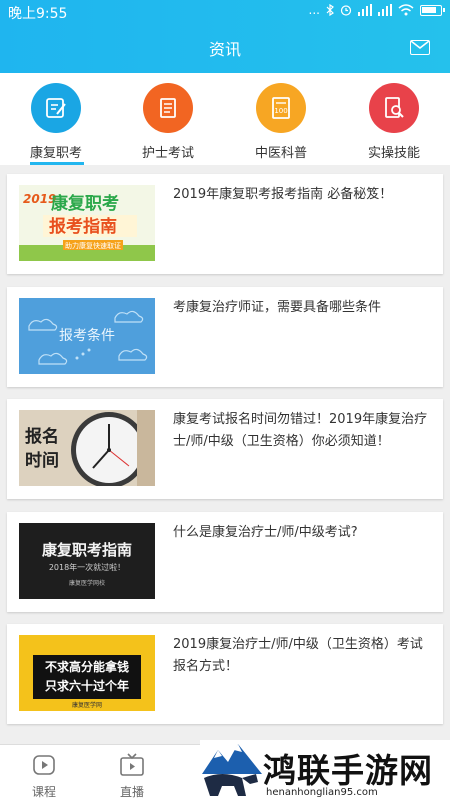 The width and height of the screenshot is (450, 800). Describe the element at coordinates (280, 153) in the screenshot. I see `category-label: 中医科普` at that location.